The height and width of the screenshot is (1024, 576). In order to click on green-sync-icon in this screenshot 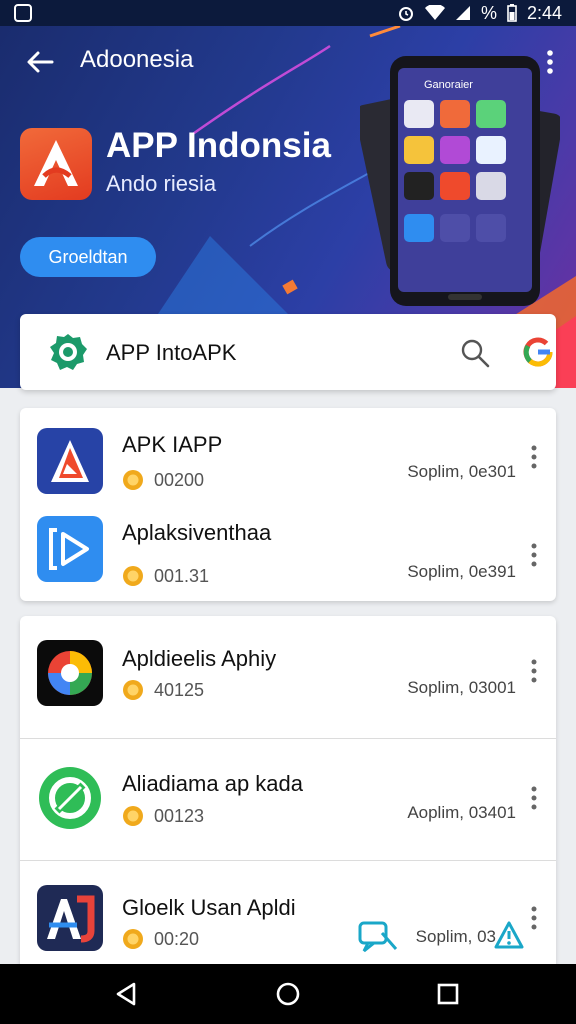, I will do `click(70, 798)`.